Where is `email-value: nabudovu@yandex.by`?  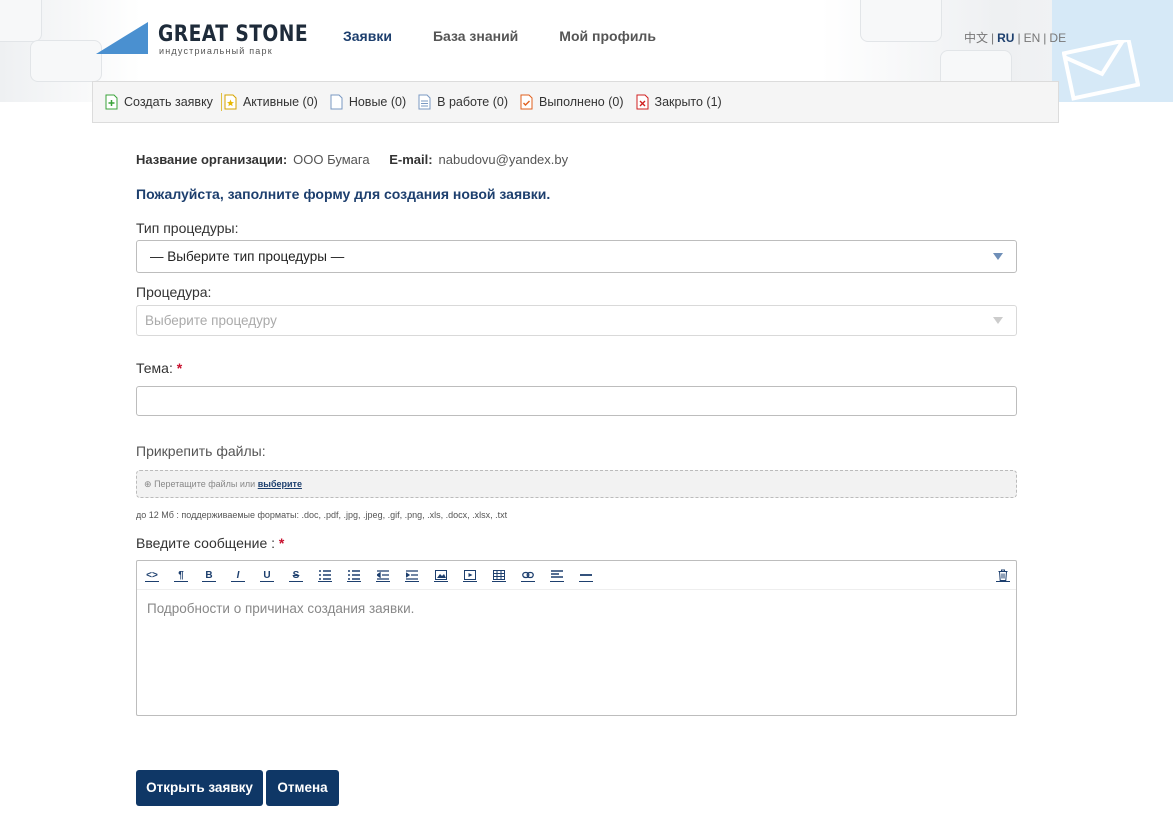
email-value: nabudovu@yandex.by is located at coordinates (503, 159).